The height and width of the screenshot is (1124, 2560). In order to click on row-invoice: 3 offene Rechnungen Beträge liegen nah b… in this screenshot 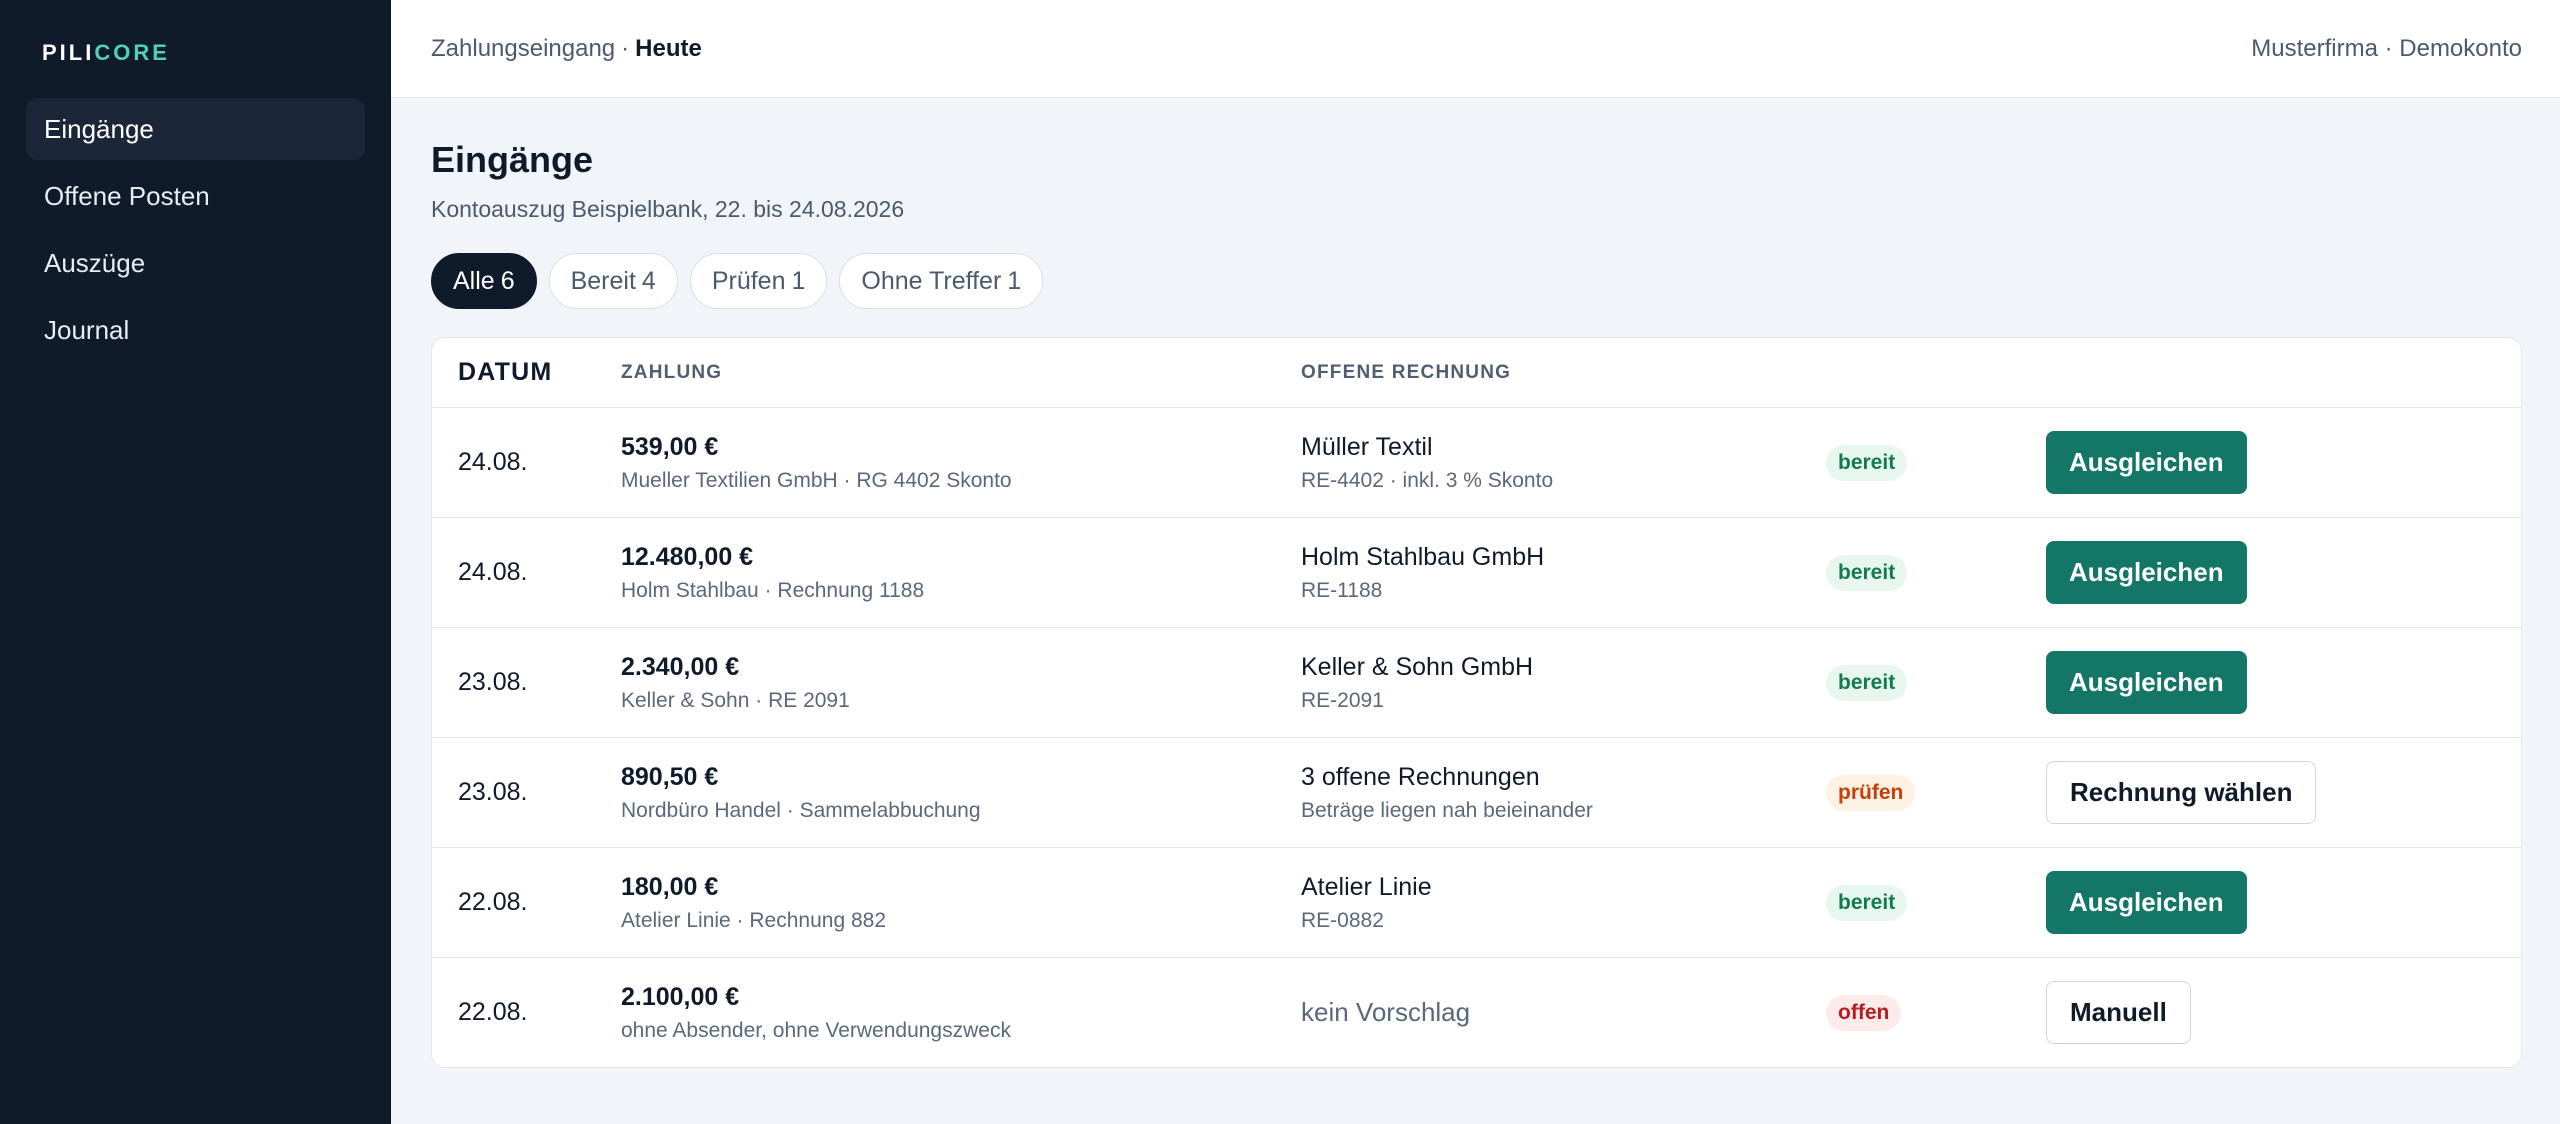, I will do `click(1563, 793)`.